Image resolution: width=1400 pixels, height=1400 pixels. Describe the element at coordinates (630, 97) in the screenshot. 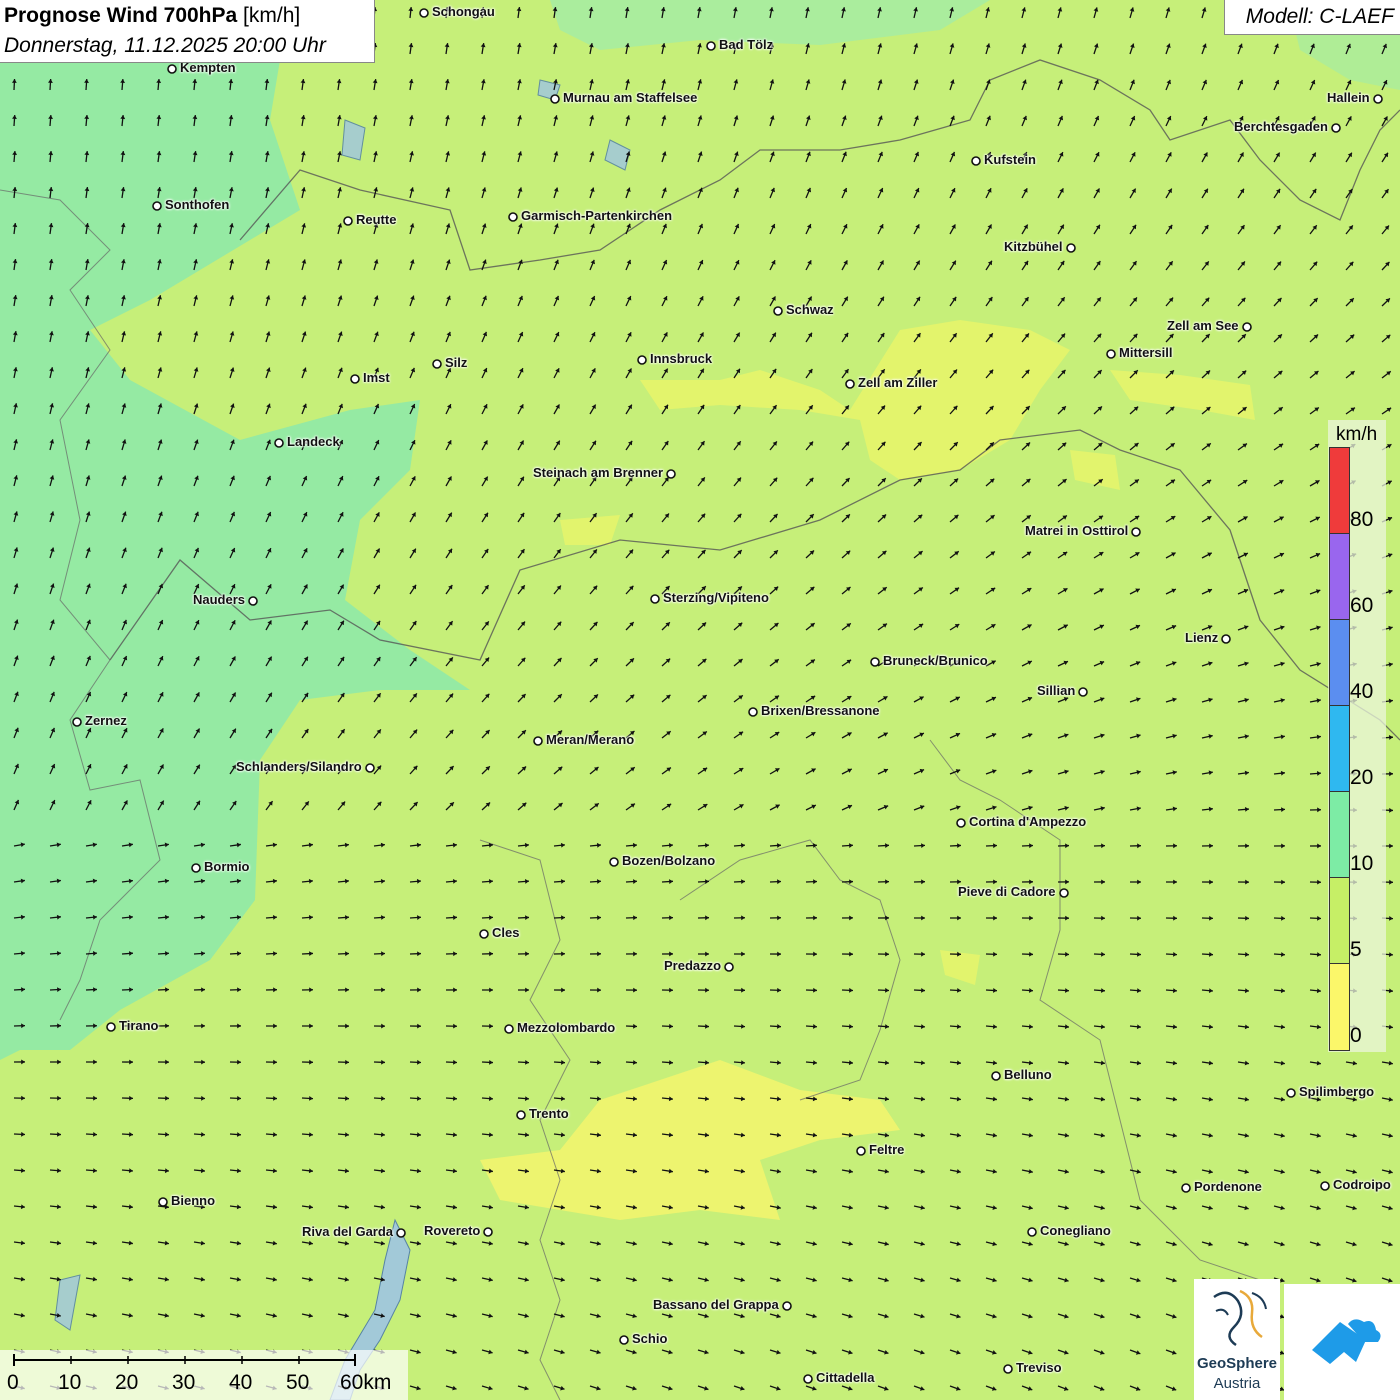

I see `city-label: Murnau am Staffelsee` at that location.